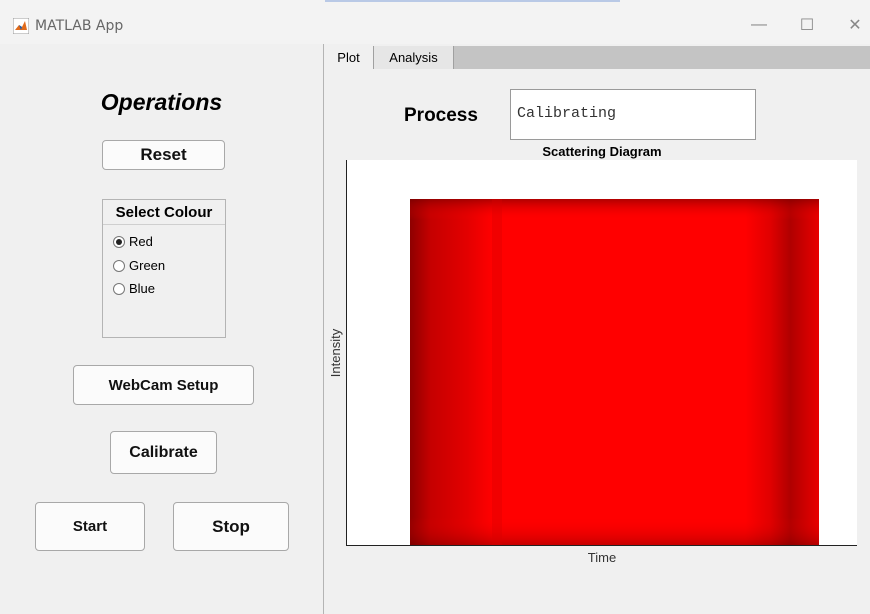 Image resolution: width=870 pixels, height=614 pixels. Describe the element at coordinates (602, 557) in the screenshot. I see `x-axis-label: Time` at that location.